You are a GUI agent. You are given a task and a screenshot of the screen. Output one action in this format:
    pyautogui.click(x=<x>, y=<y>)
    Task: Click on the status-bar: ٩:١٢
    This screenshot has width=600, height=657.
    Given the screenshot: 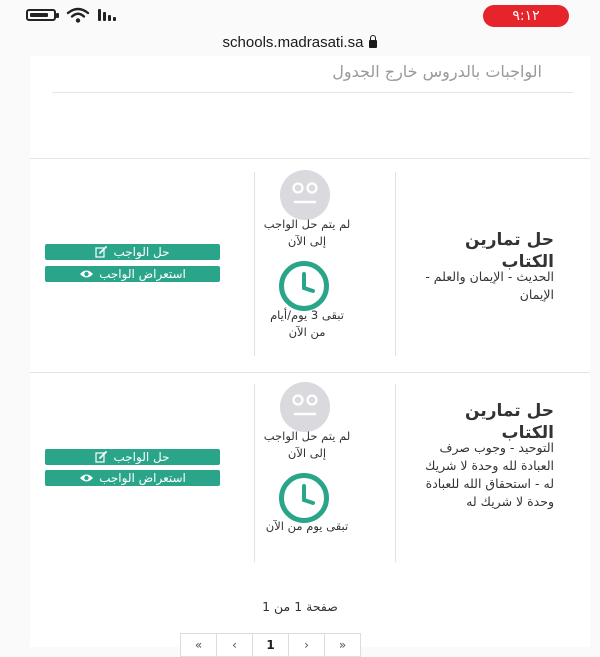 What is the action you would take?
    pyautogui.click(x=300, y=14)
    